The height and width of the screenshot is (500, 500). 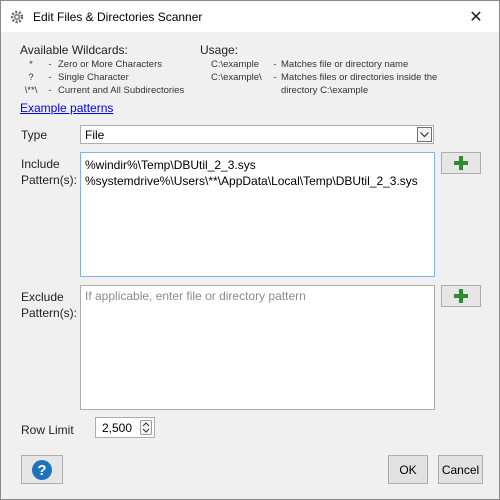 I want to click on window-title: Edit Files & Directories Scanner, so click(x=118, y=17).